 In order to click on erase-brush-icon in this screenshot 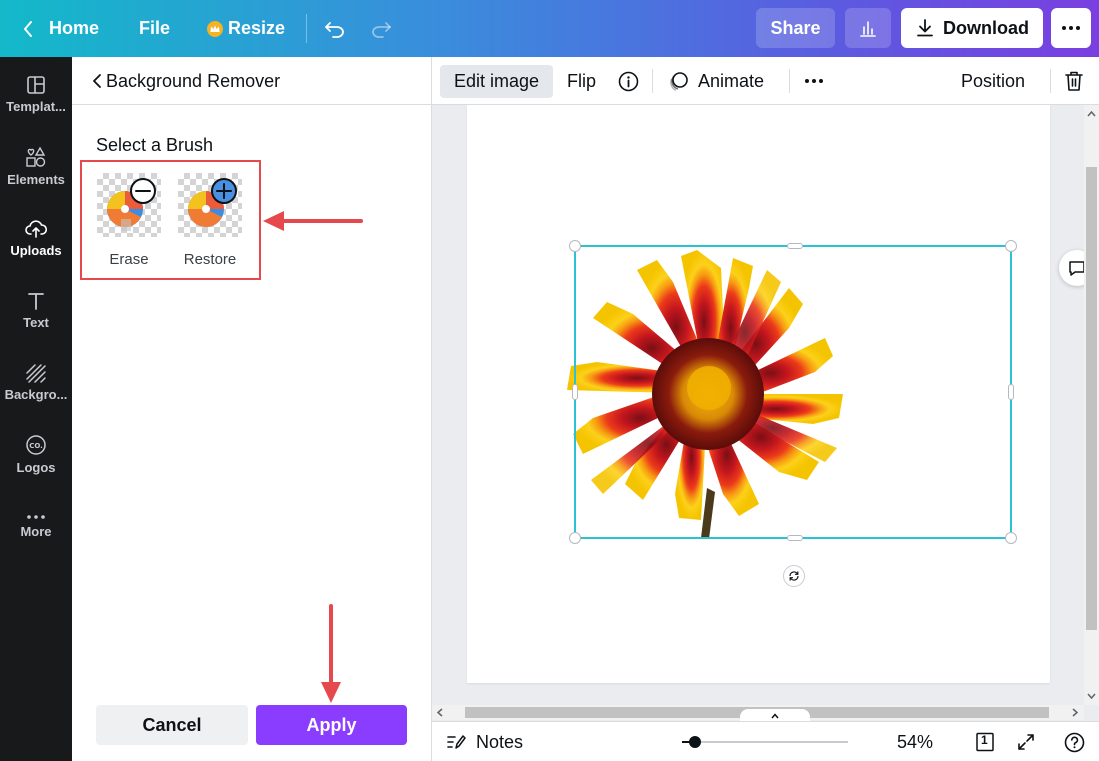, I will do `click(131, 204)`.